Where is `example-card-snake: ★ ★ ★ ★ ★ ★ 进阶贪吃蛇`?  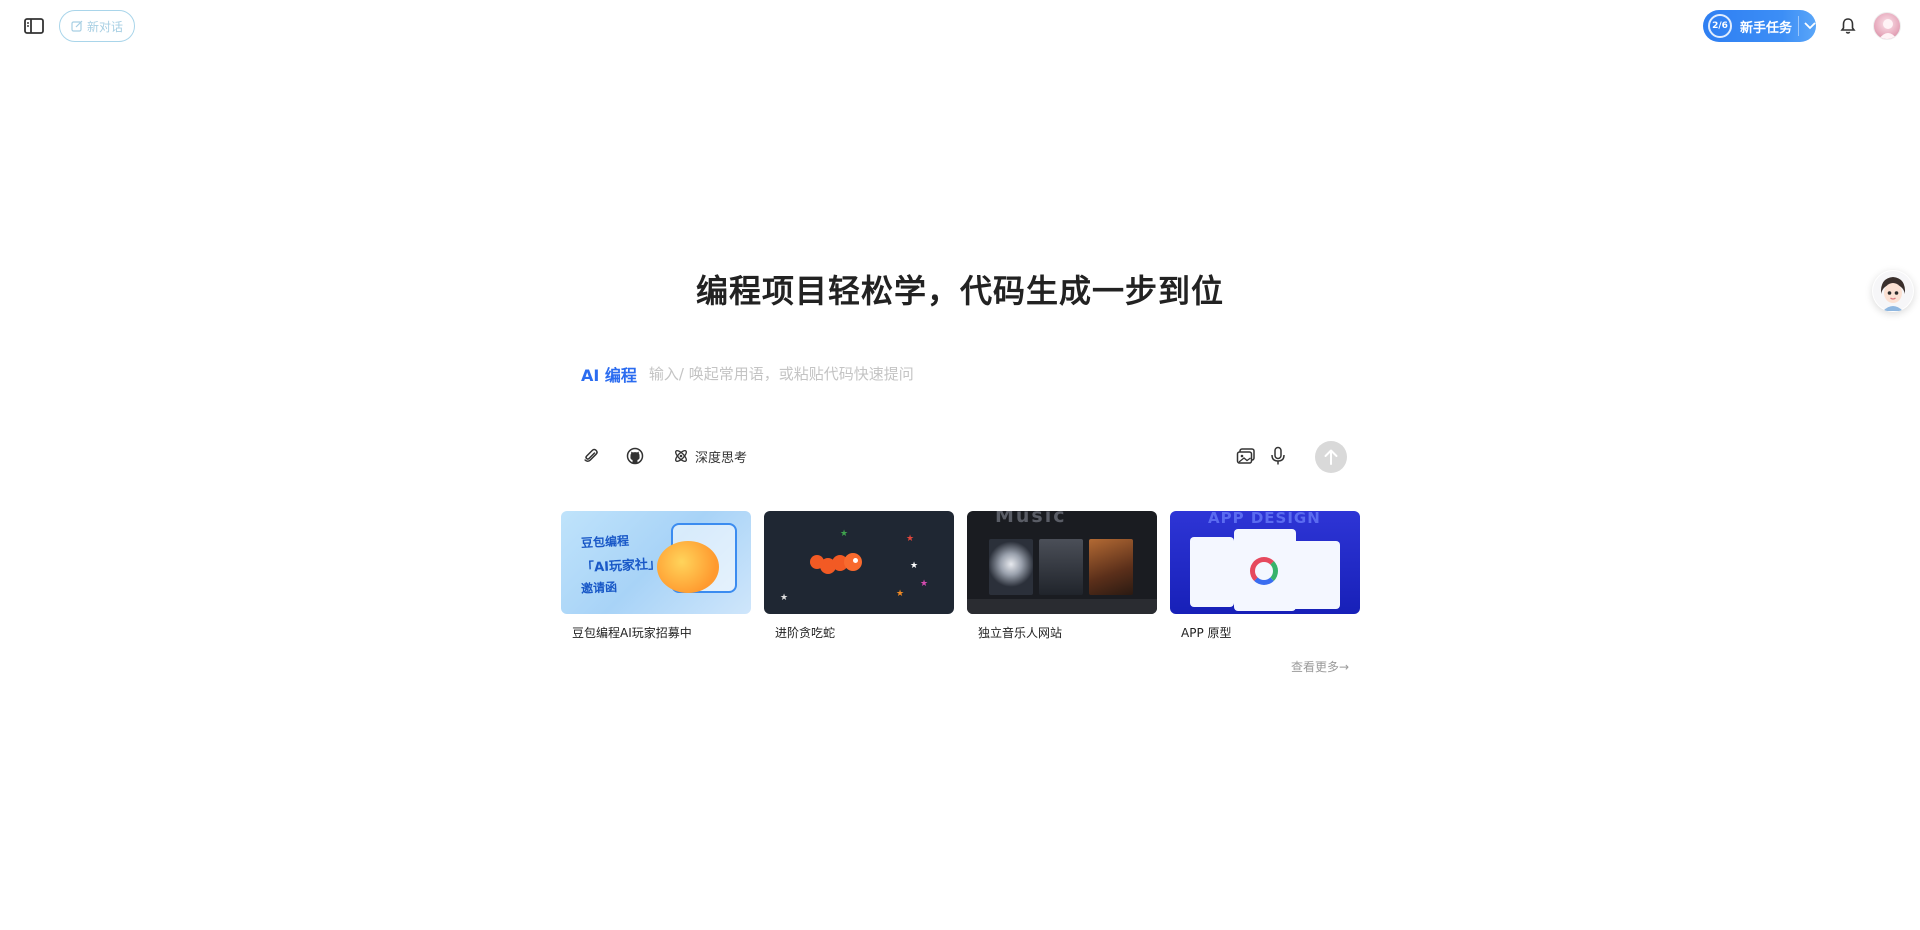
example-card-snake: ★ ★ ★ ★ ★ ★ 进阶贪吃蛇 is located at coordinates (859, 576).